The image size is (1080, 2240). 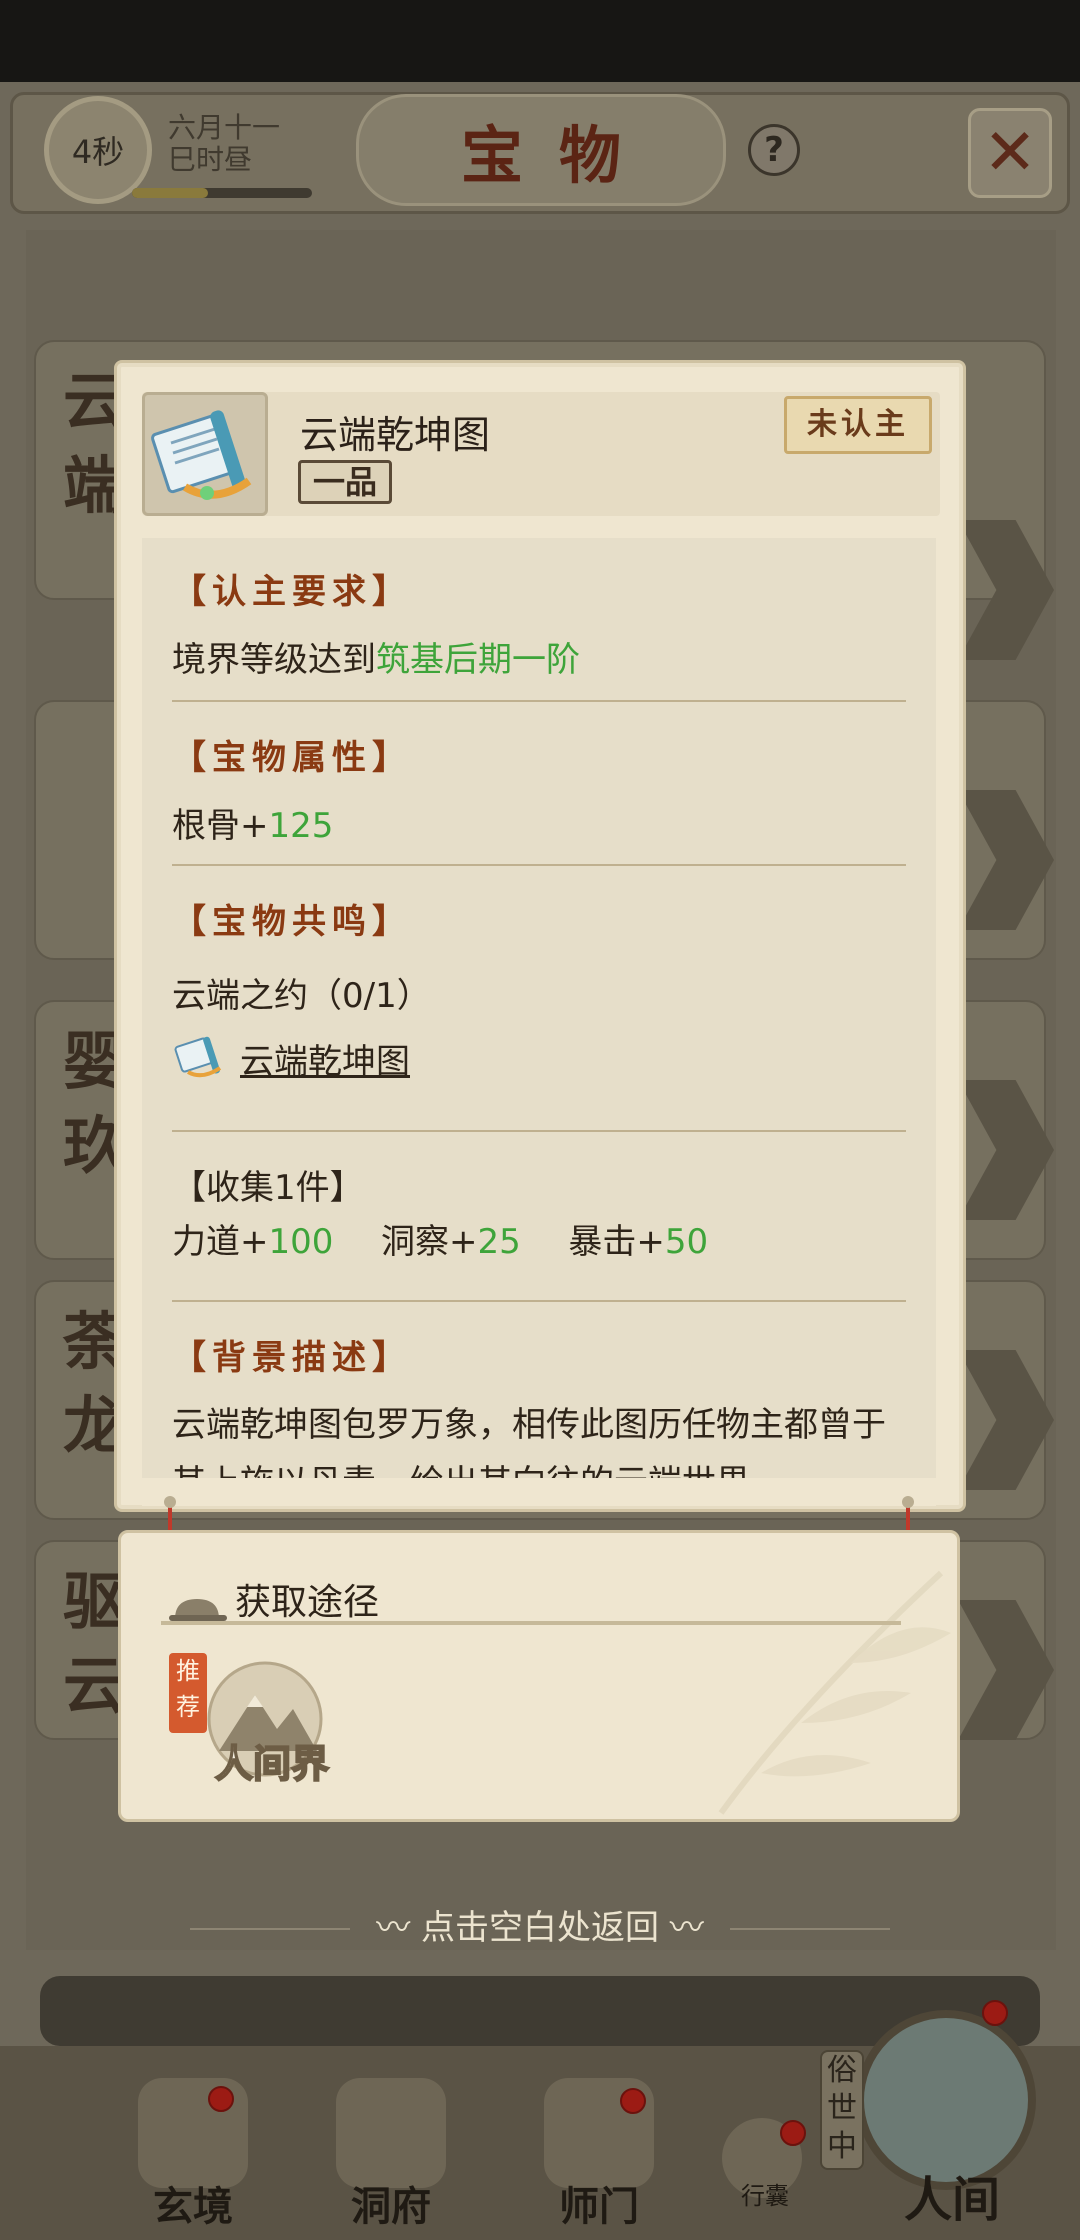 What do you see at coordinates (325, 1058) in the screenshot?
I see `resonance-item-link: 云端乾坤图` at bounding box center [325, 1058].